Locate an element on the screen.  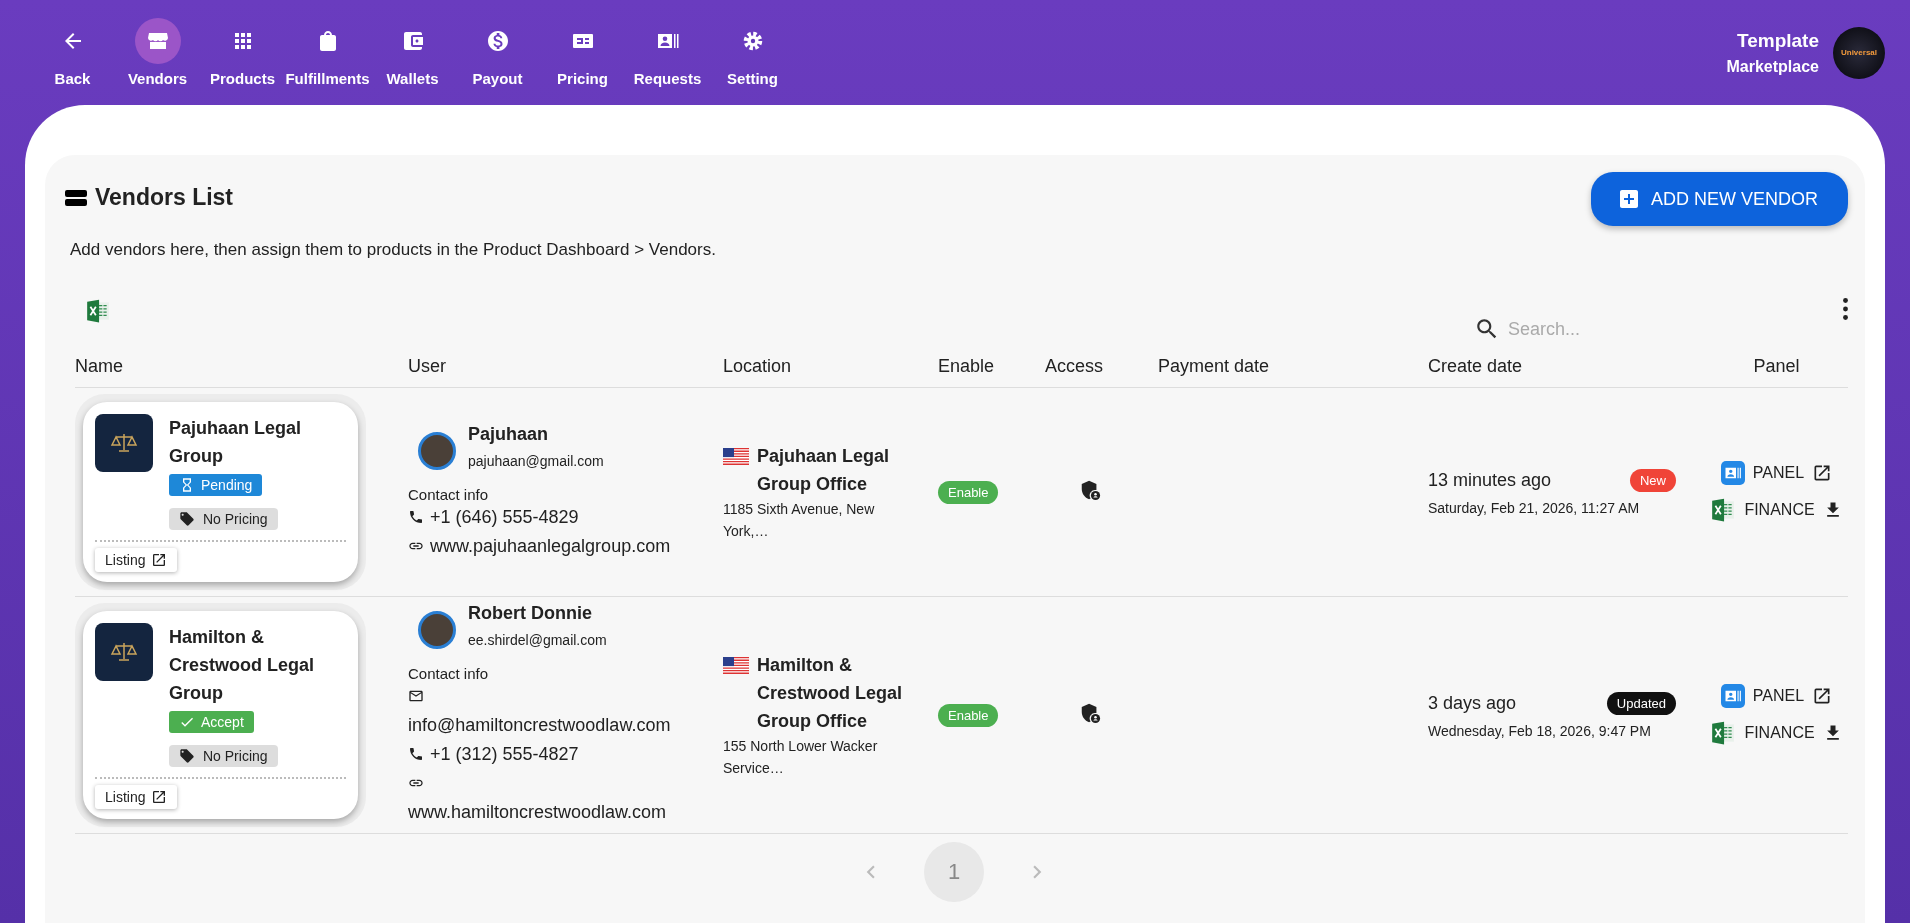
nav-tab: Fulfillments is located at coordinates (327, 52).